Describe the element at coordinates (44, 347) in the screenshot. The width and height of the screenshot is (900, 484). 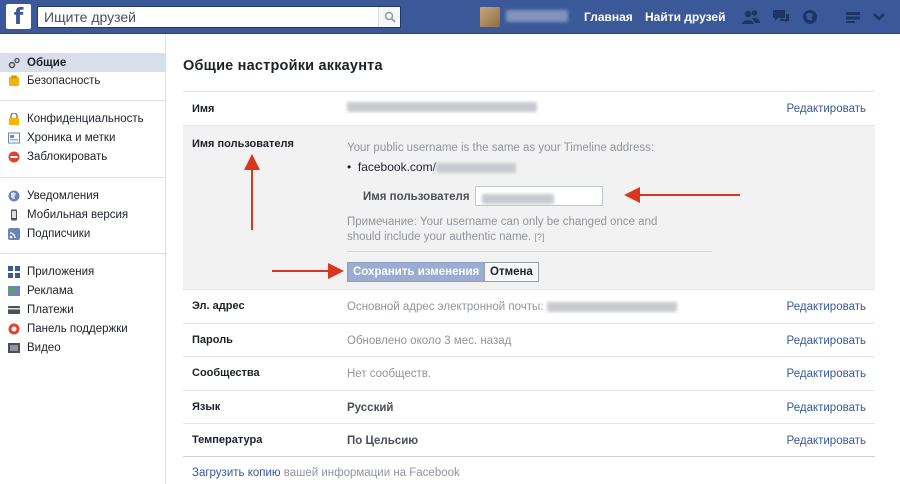
I see `sidebar-item-label: Видео` at that location.